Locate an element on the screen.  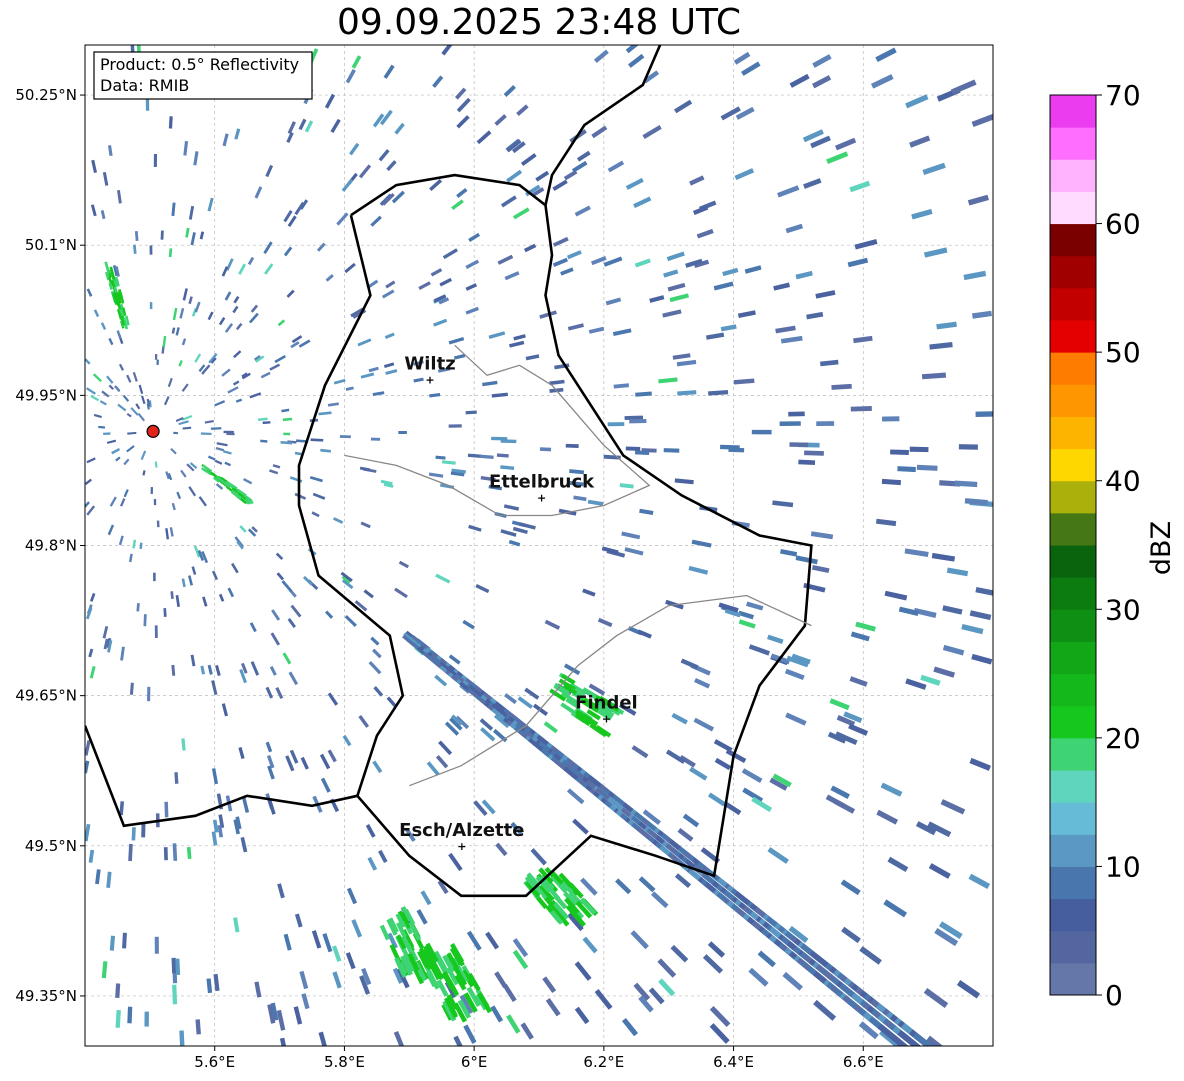
lat-tick-label: 50.1°N is located at coordinates (51, 245).